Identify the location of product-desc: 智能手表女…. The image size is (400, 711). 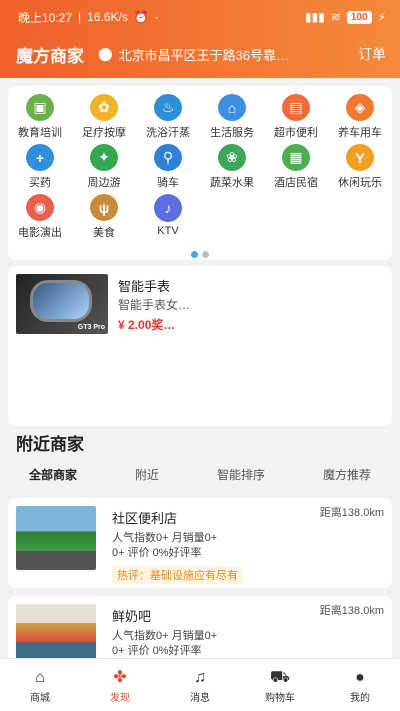
(154, 305).